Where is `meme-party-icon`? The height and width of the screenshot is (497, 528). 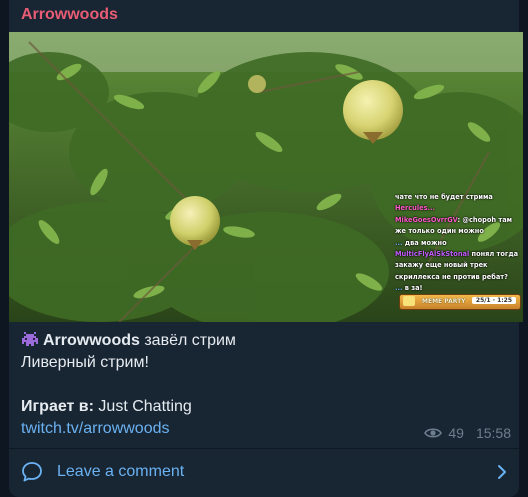
meme-party-icon is located at coordinates (409, 301).